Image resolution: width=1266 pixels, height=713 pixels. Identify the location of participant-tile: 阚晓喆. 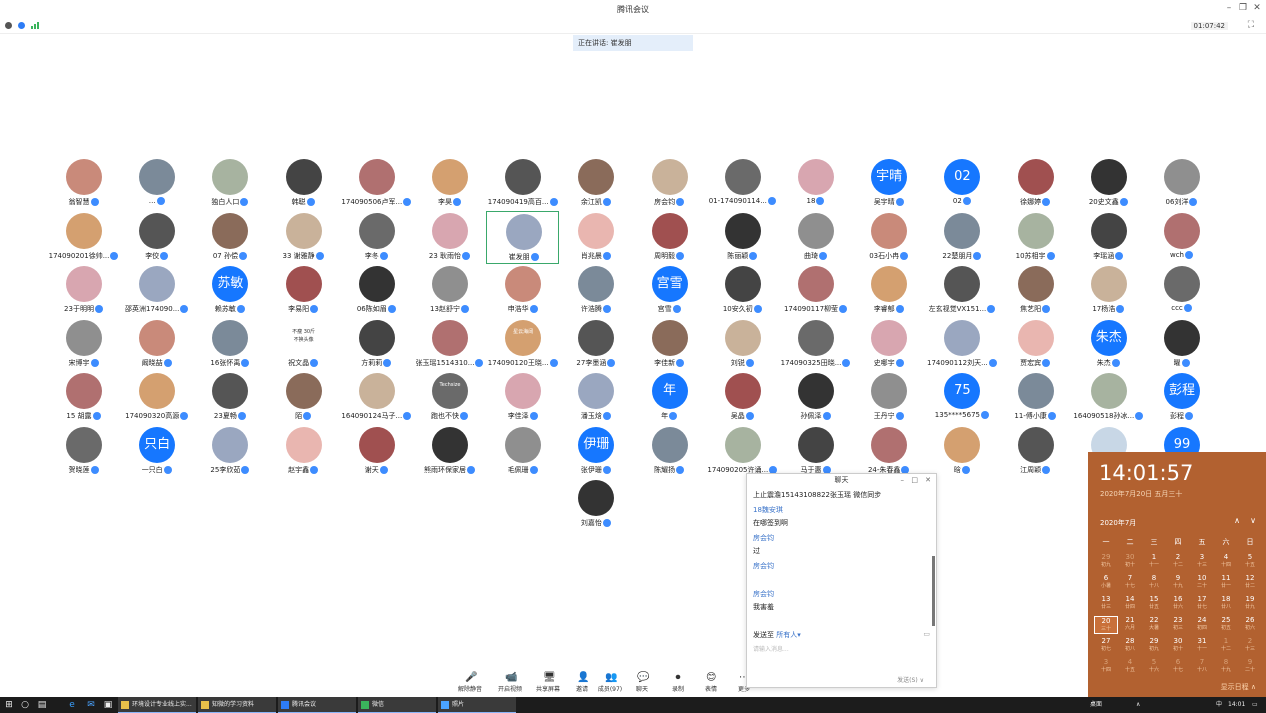
(156, 344).